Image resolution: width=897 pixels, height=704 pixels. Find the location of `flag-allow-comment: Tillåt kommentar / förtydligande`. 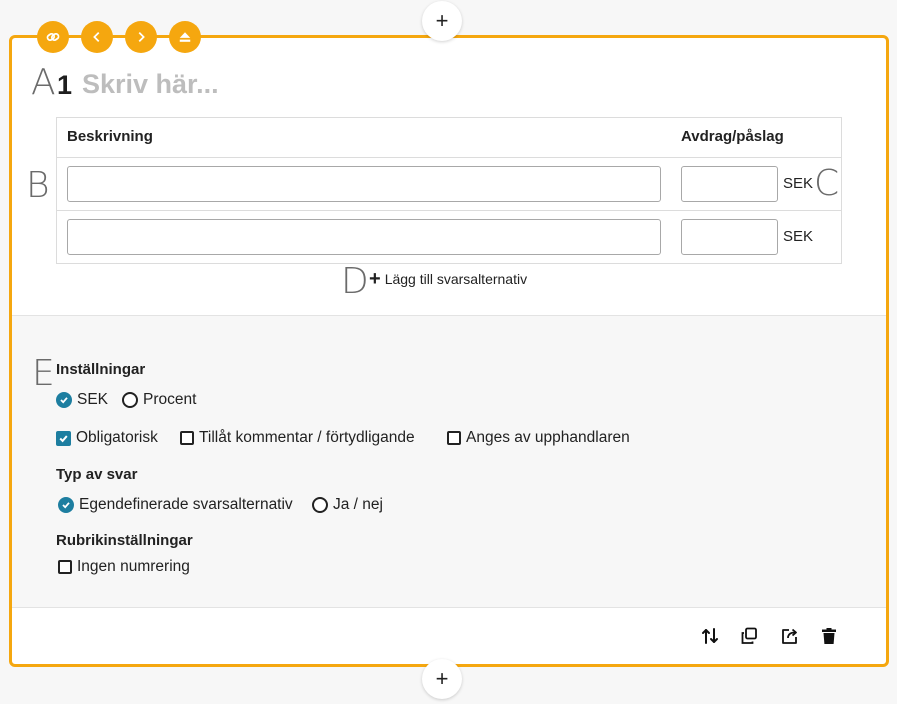

flag-allow-comment: Tillåt kommentar / förtydligande is located at coordinates (297, 438).